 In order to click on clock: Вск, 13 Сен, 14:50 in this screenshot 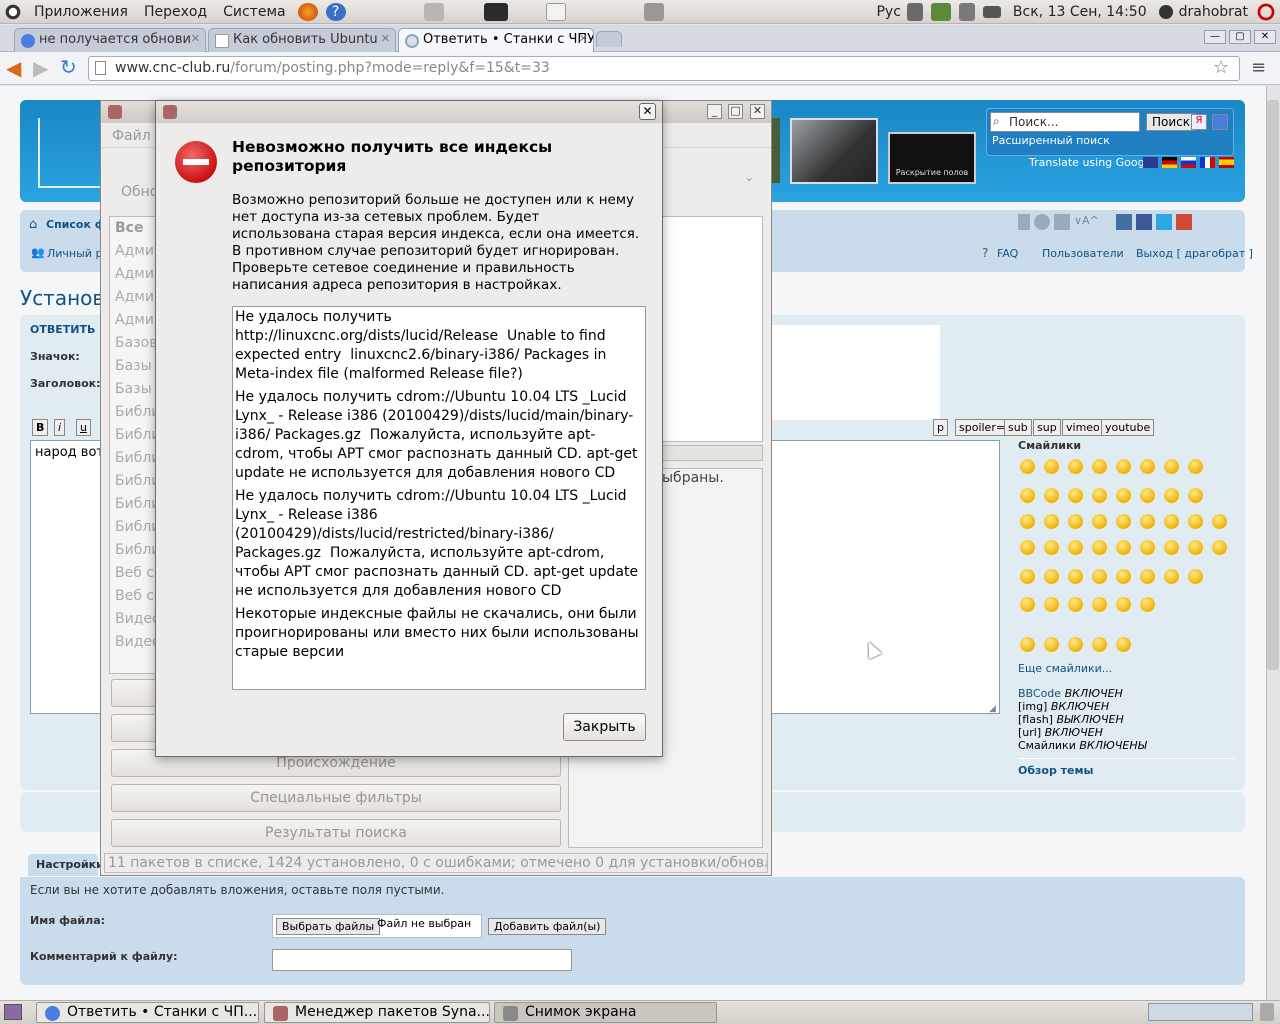, I will do `click(1080, 12)`.